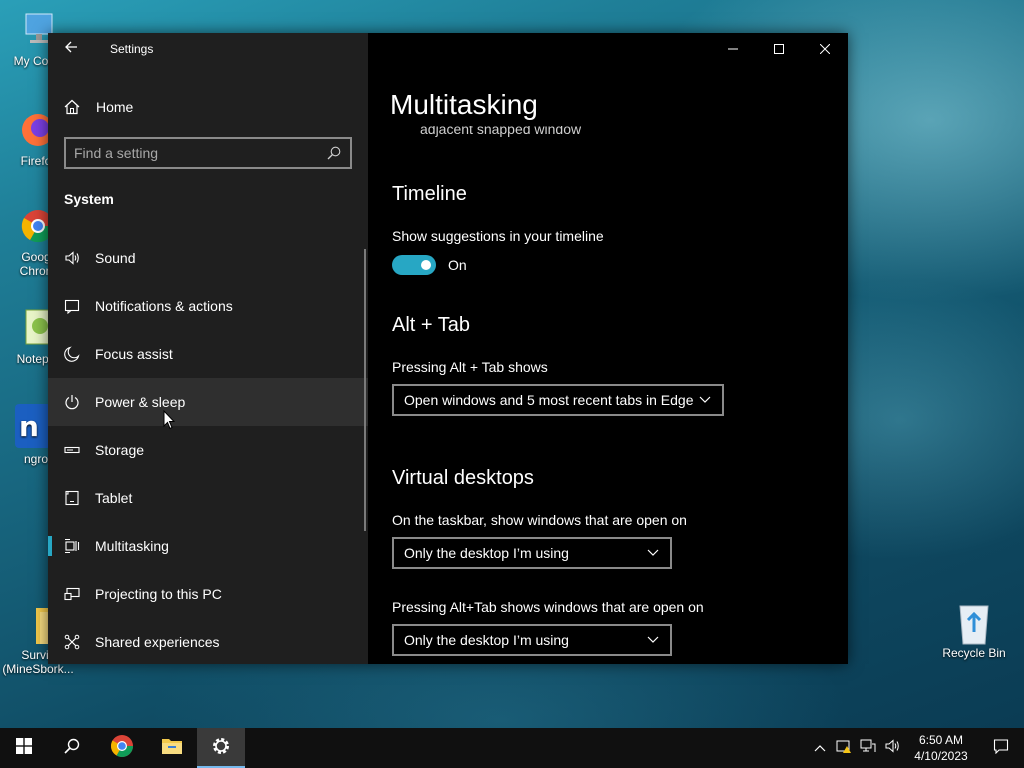  Describe the element at coordinates (120, 450) in the screenshot. I see `sidebar-item-label: Storage` at that location.